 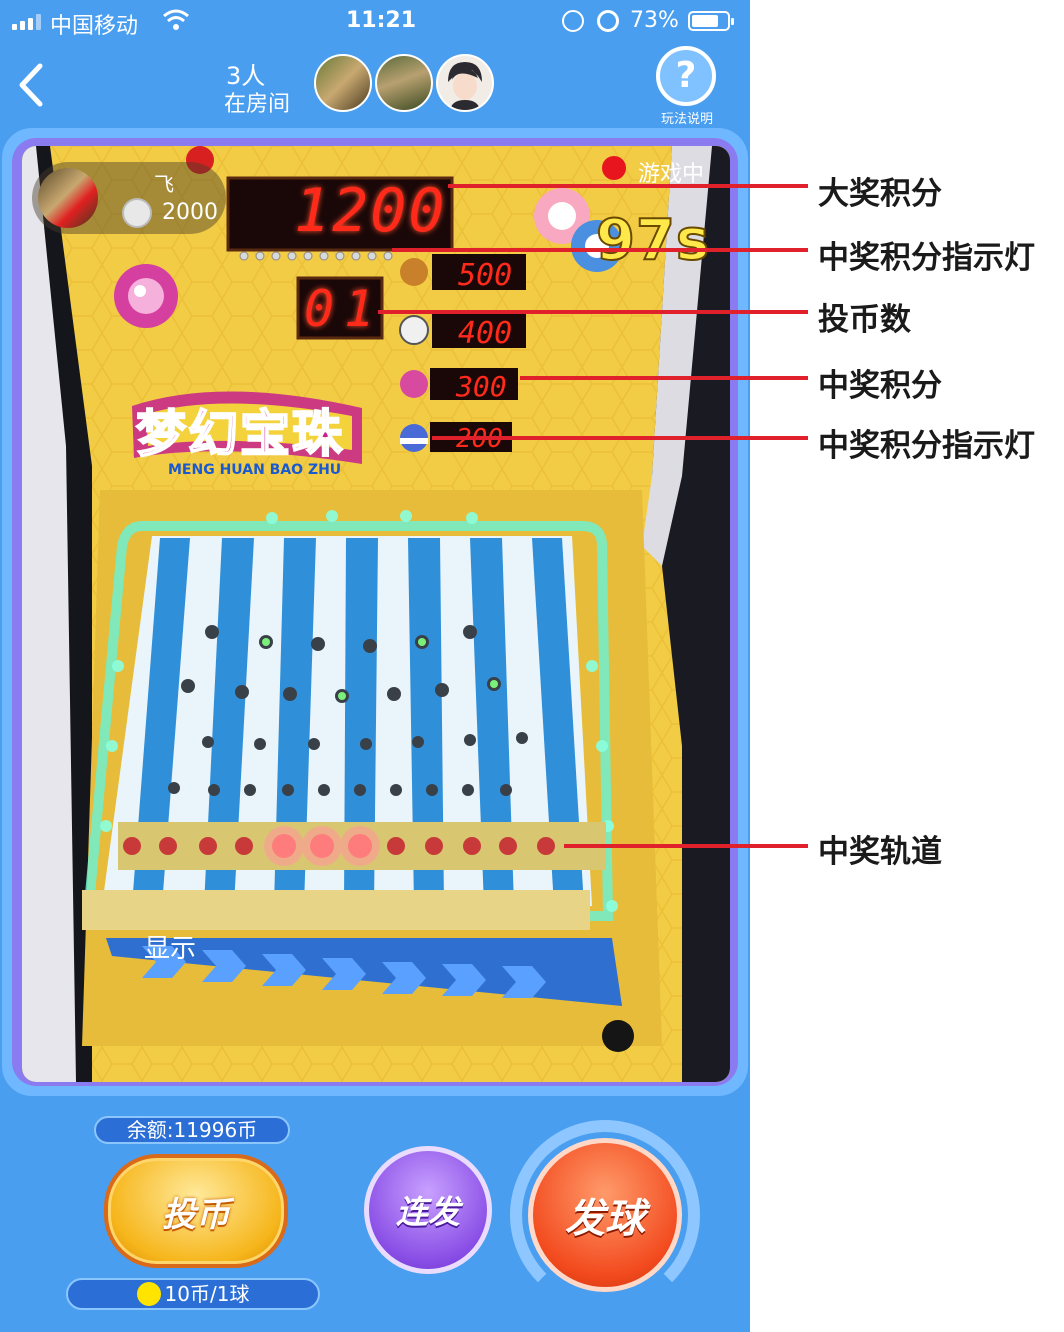 What do you see at coordinates (880, 386) in the screenshot?
I see `annotation-prize-score: 中奖积分` at bounding box center [880, 386].